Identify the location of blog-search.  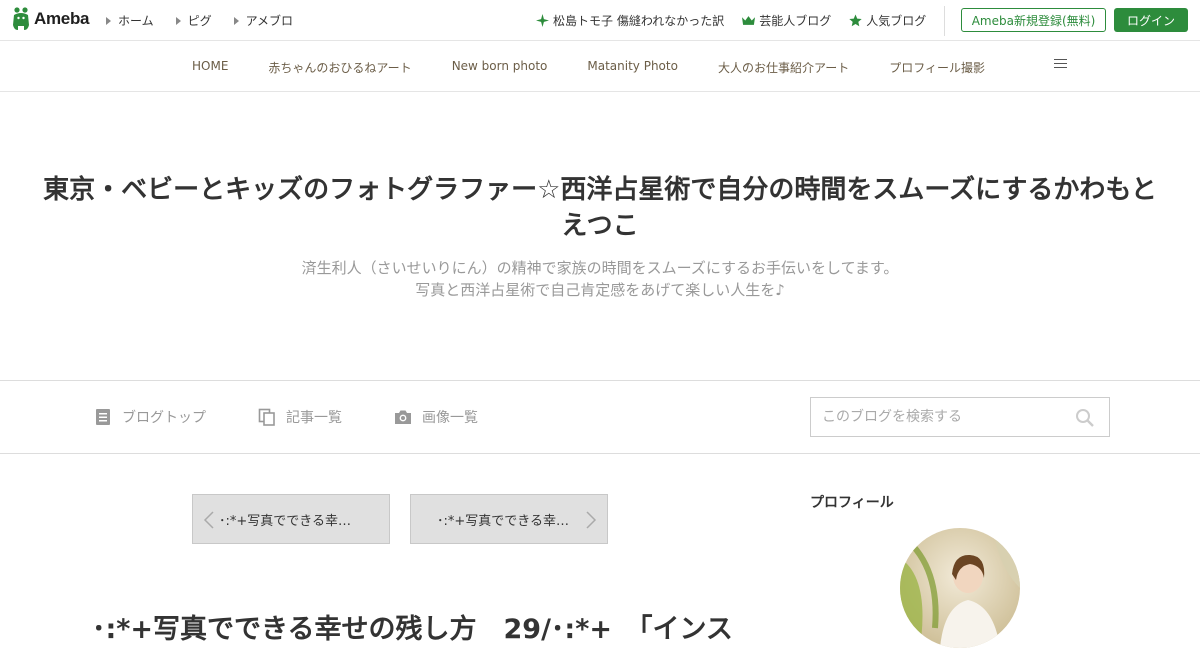
(960, 417).